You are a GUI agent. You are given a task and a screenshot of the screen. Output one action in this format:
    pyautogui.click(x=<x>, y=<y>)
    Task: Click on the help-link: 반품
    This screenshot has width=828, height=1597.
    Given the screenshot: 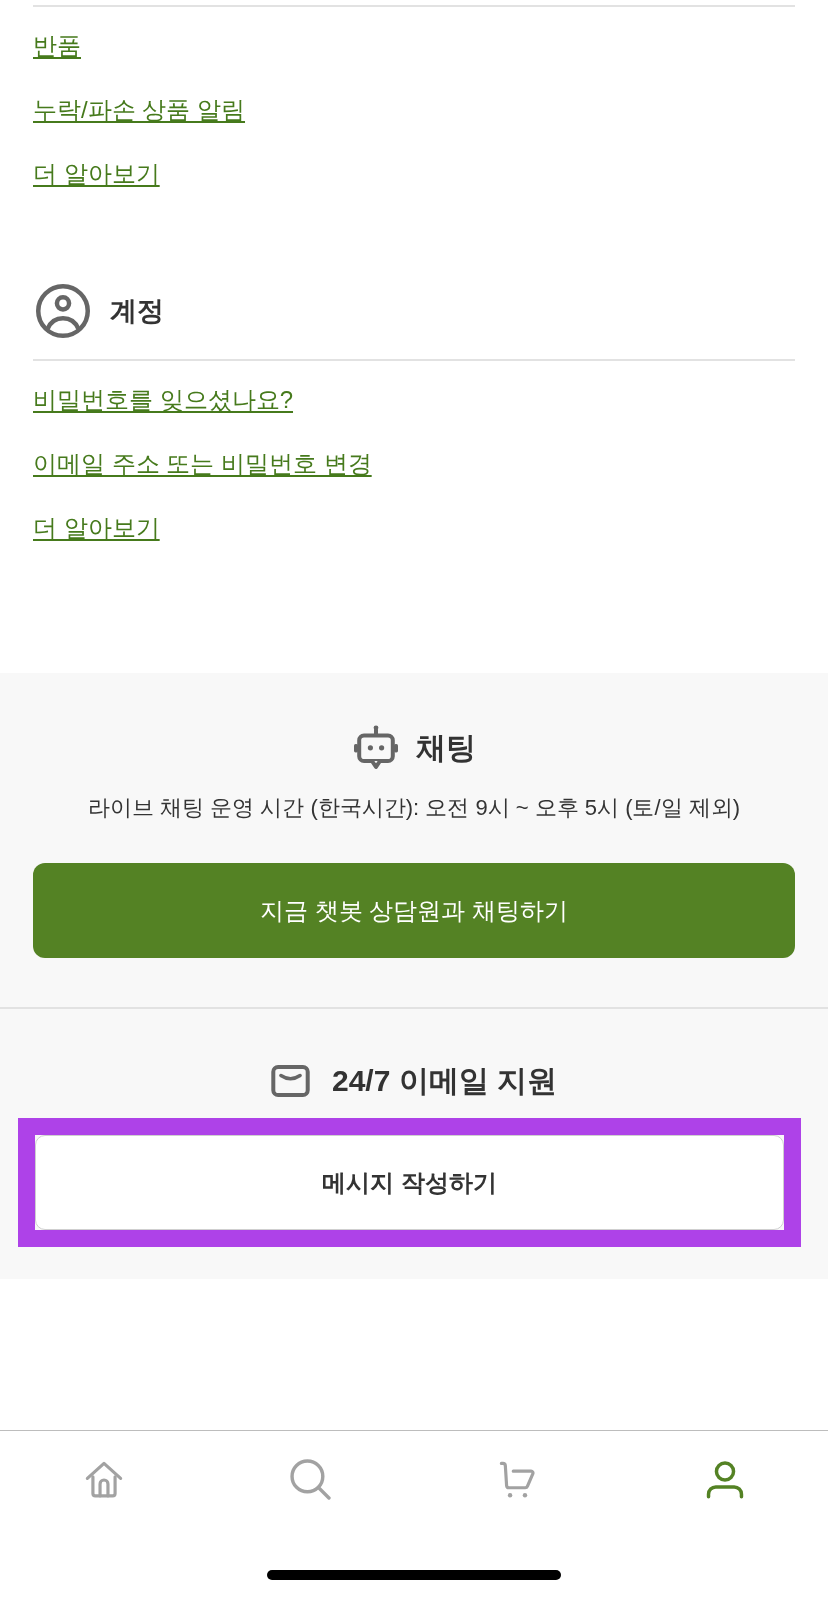 What is the action you would take?
    pyautogui.click(x=57, y=46)
    